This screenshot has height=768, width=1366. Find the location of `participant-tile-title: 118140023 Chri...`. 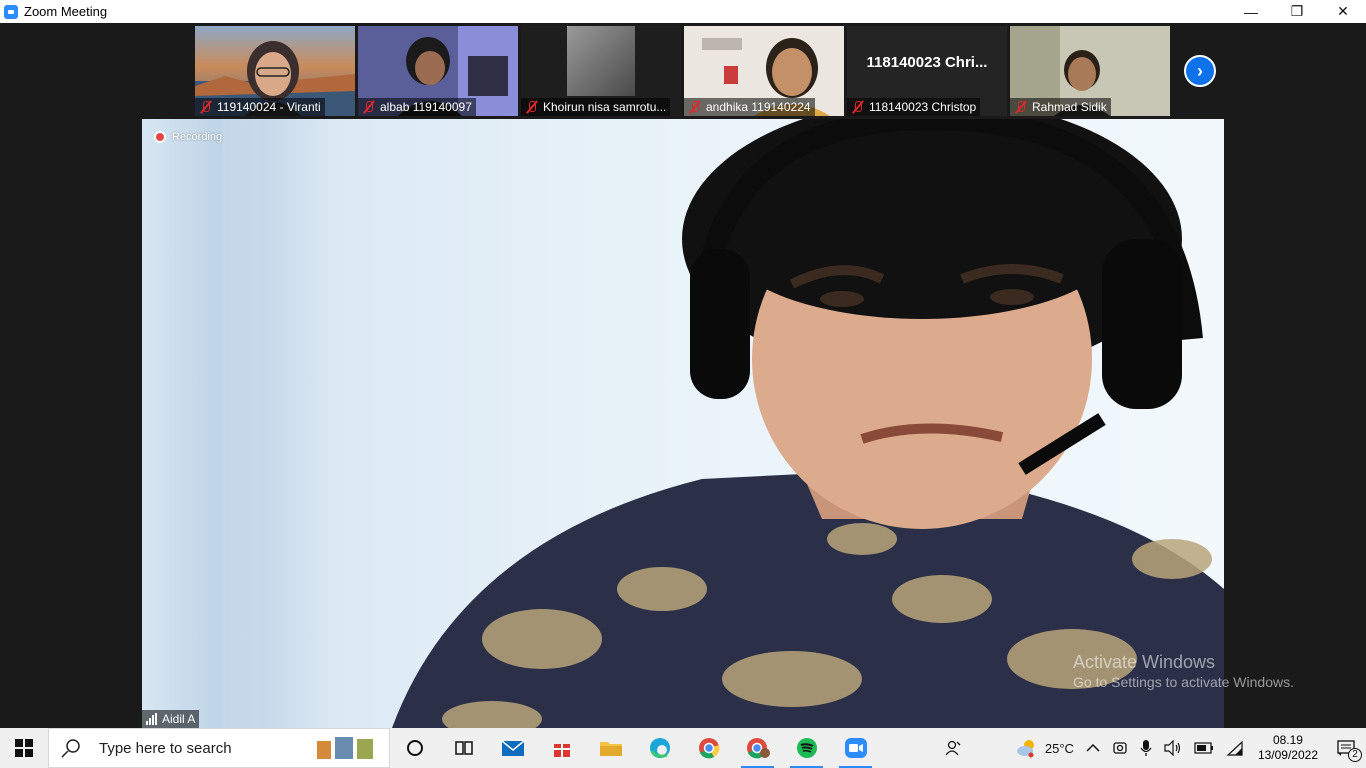

participant-tile-title: 118140023 Chri... is located at coordinates (927, 62).